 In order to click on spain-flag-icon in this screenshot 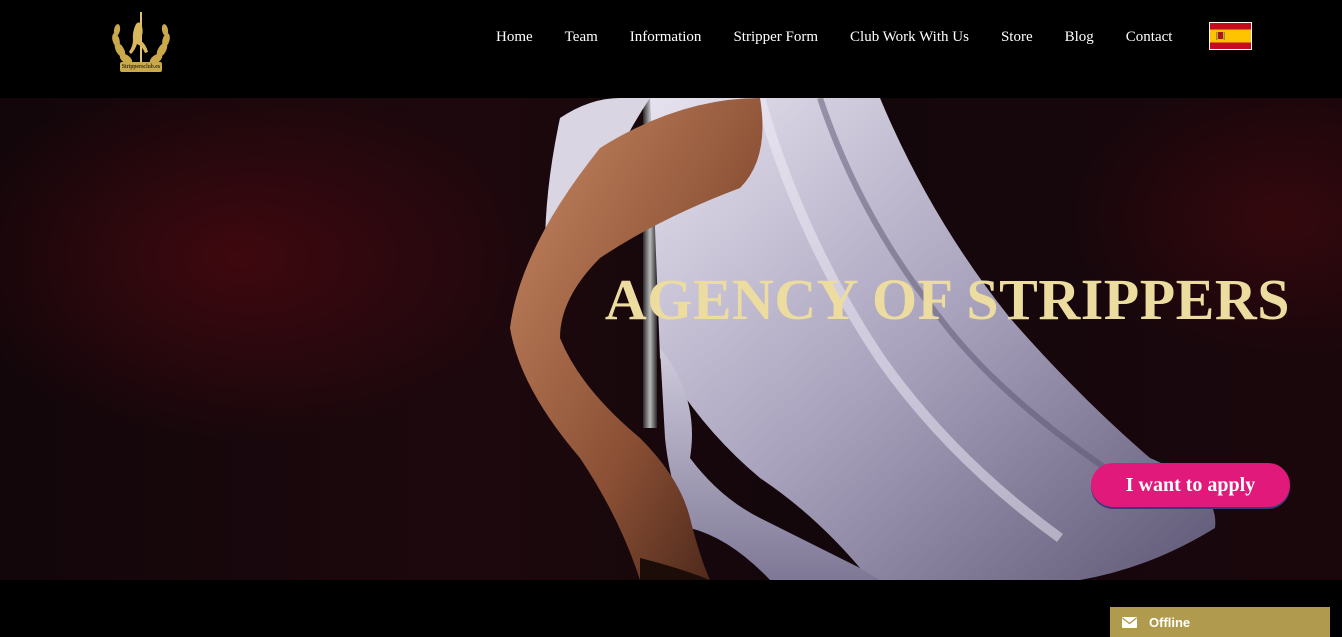, I will do `click(1230, 36)`.